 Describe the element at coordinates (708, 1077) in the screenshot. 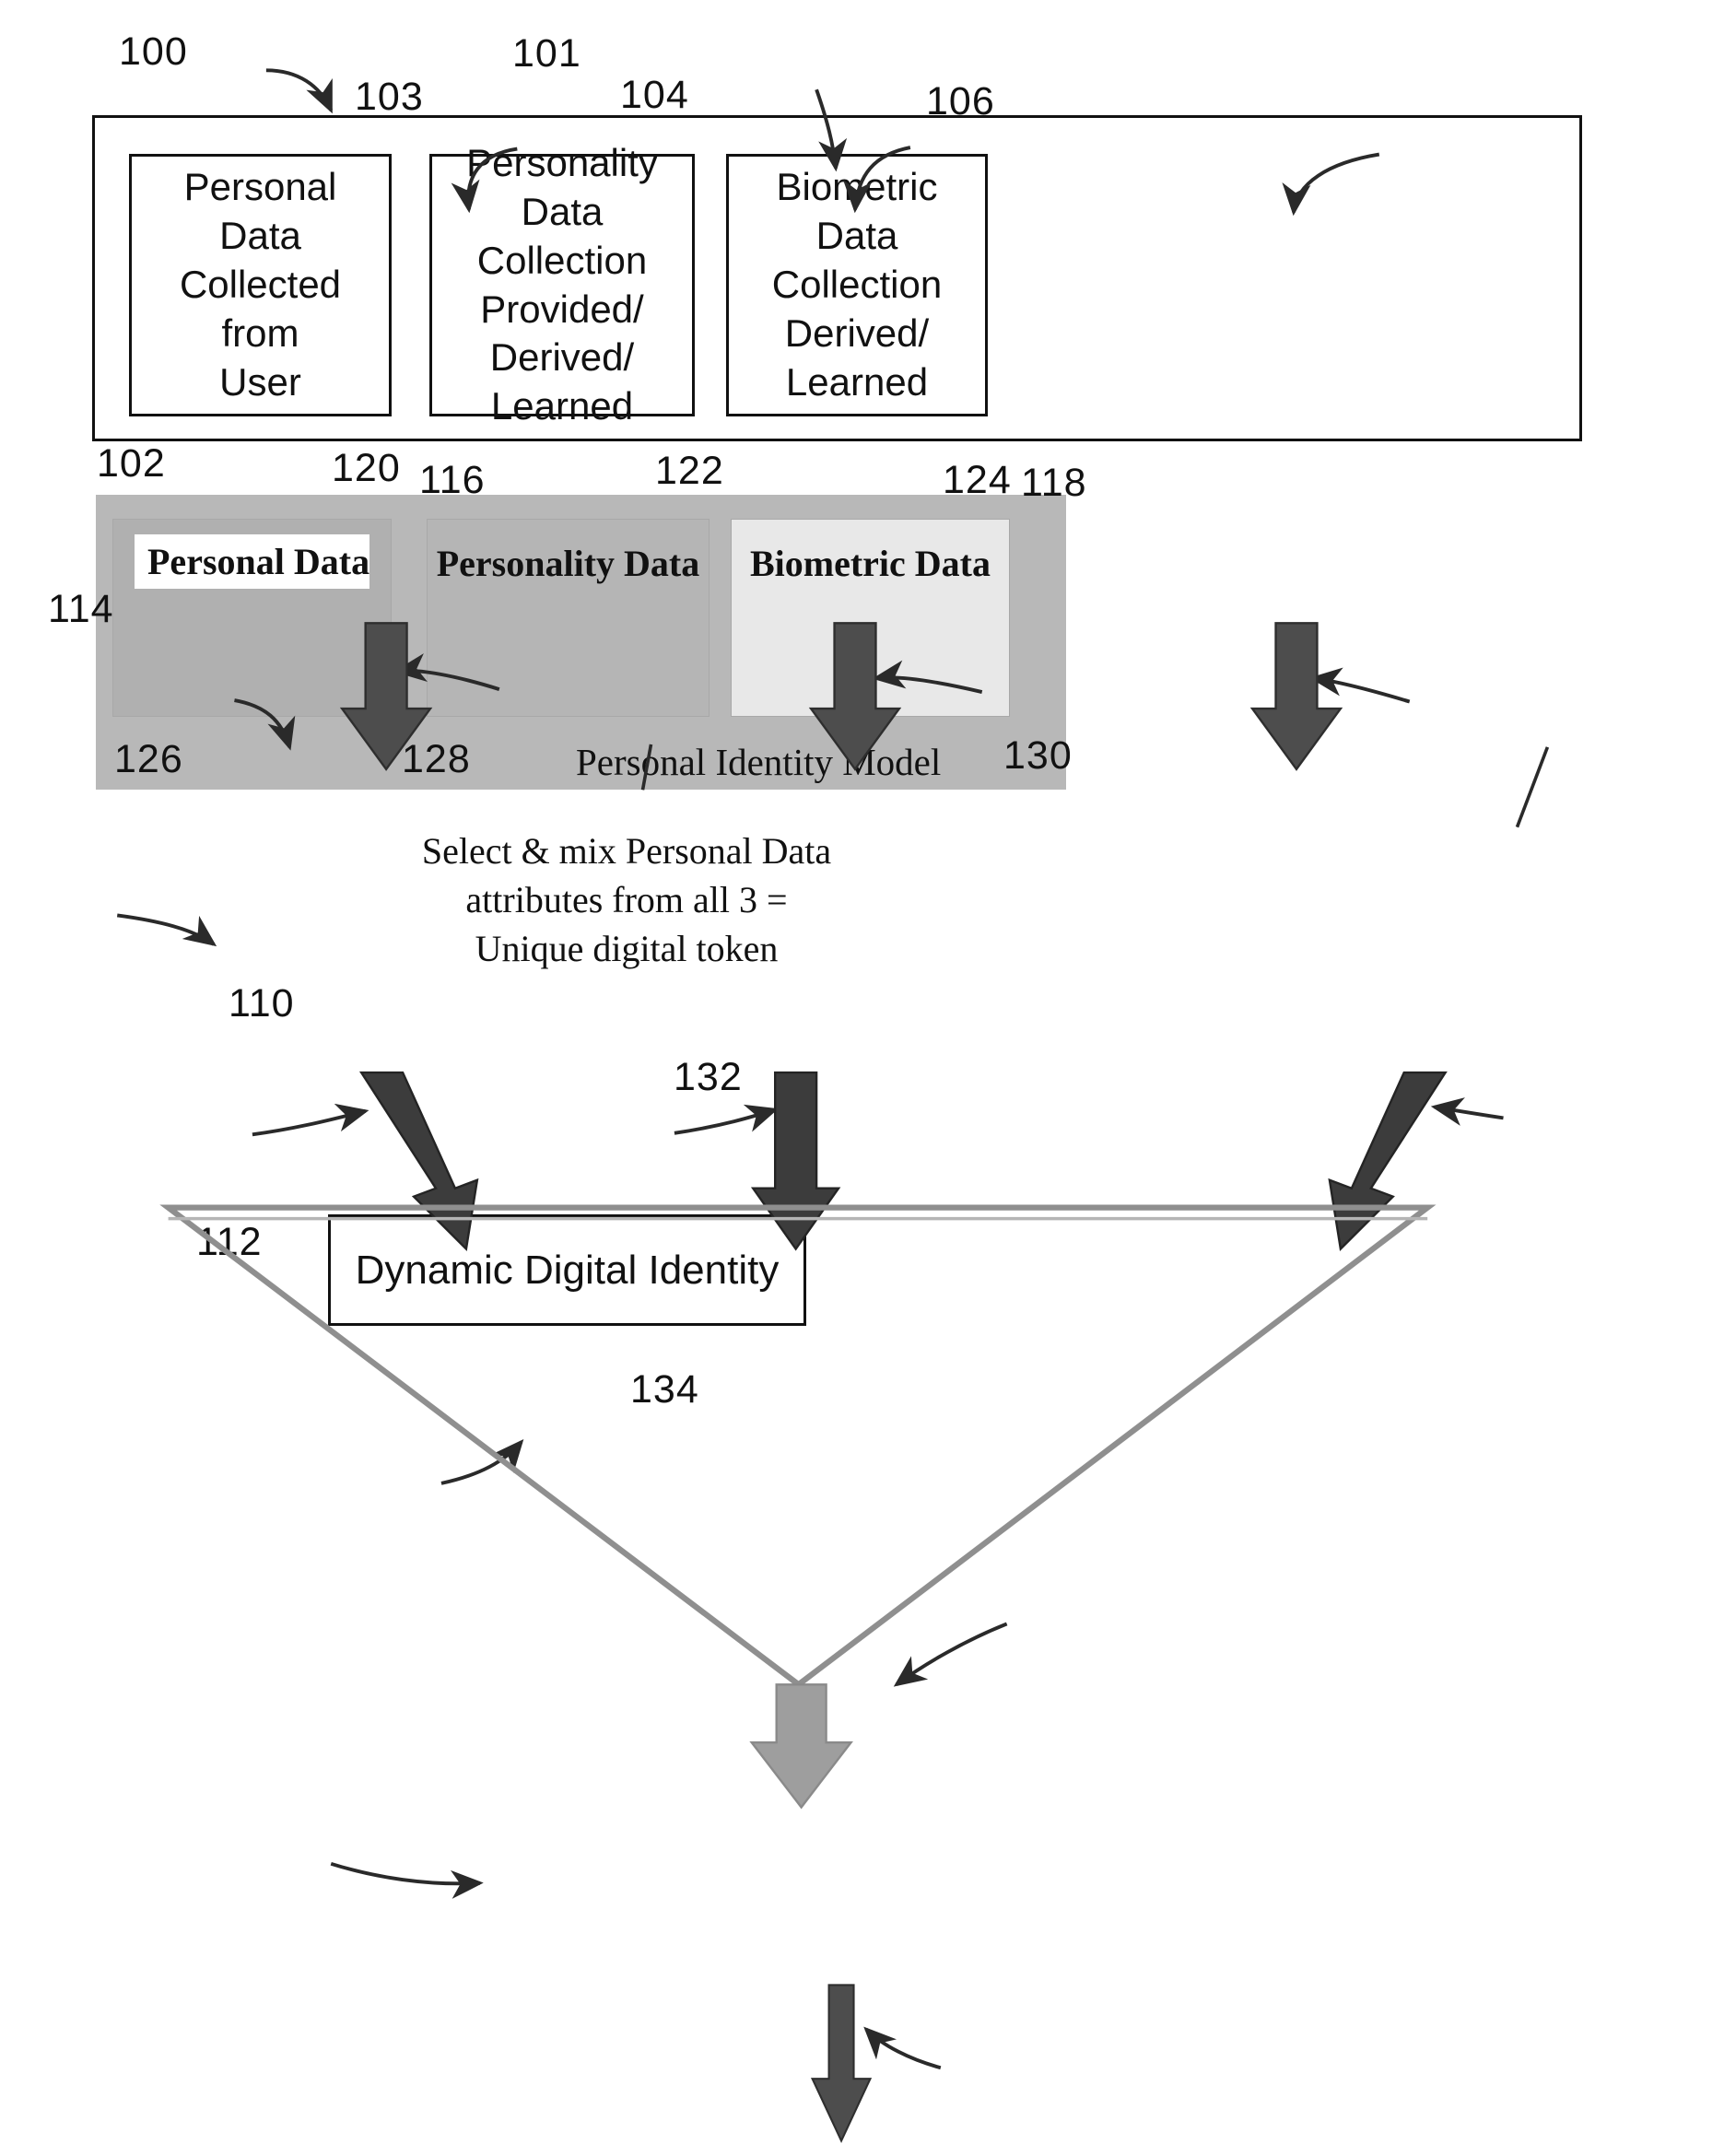

I see `ref-132: 132` at that location.